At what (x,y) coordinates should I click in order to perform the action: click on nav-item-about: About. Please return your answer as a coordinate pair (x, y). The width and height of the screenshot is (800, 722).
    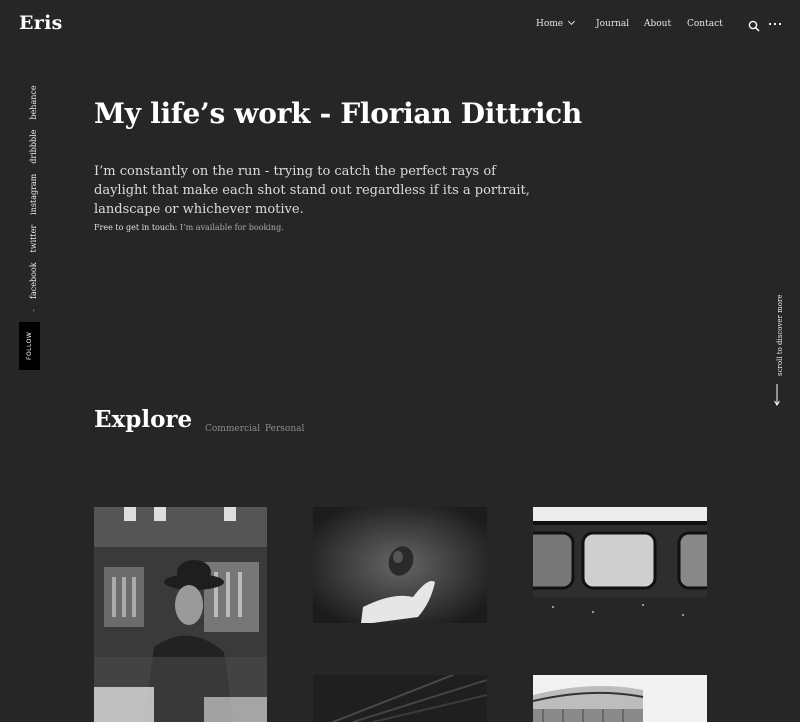
    Looking at the image, I should click on (657, 24).